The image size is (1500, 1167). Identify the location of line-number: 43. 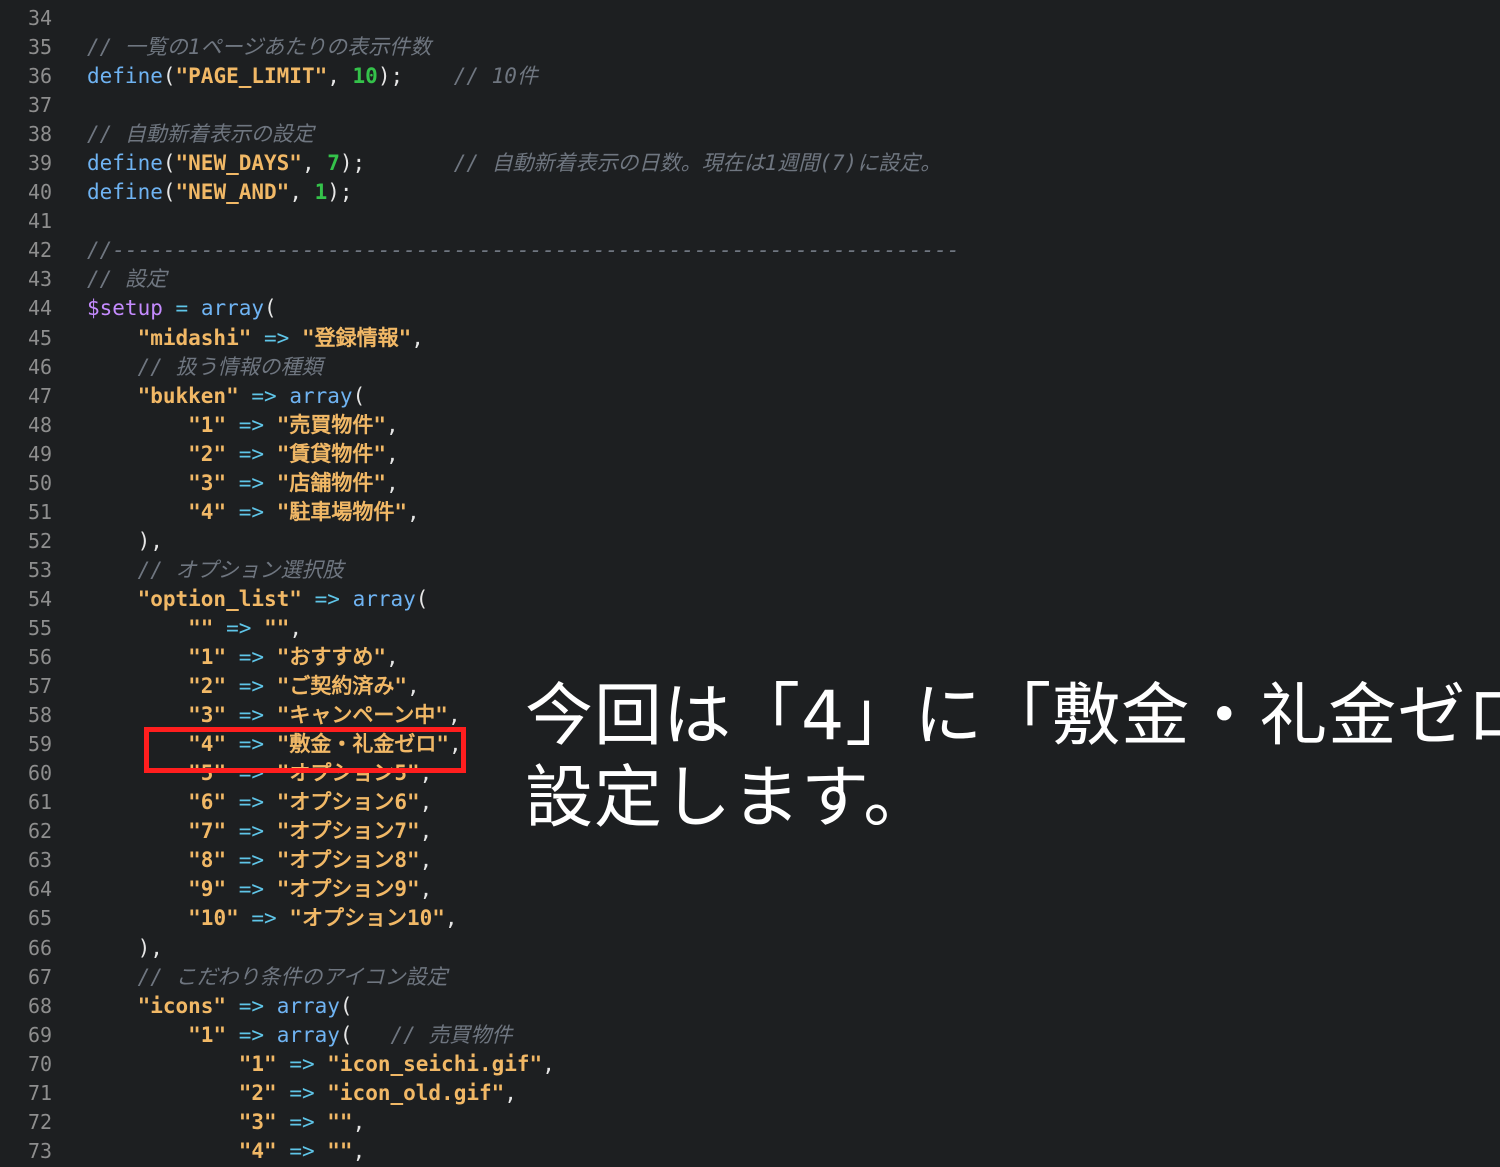
(40, 279).